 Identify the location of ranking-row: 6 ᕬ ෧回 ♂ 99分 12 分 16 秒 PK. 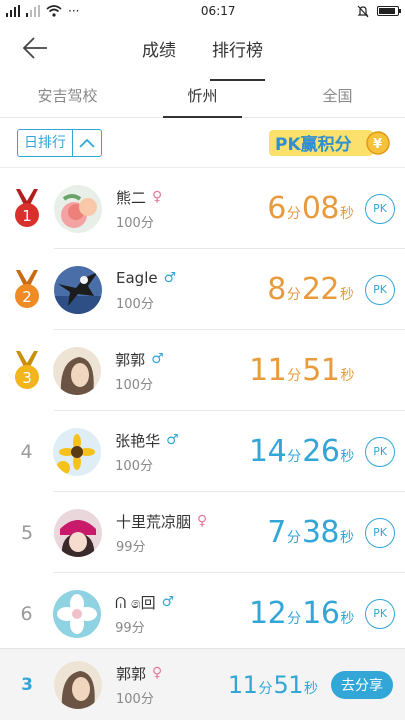
(202, 613).